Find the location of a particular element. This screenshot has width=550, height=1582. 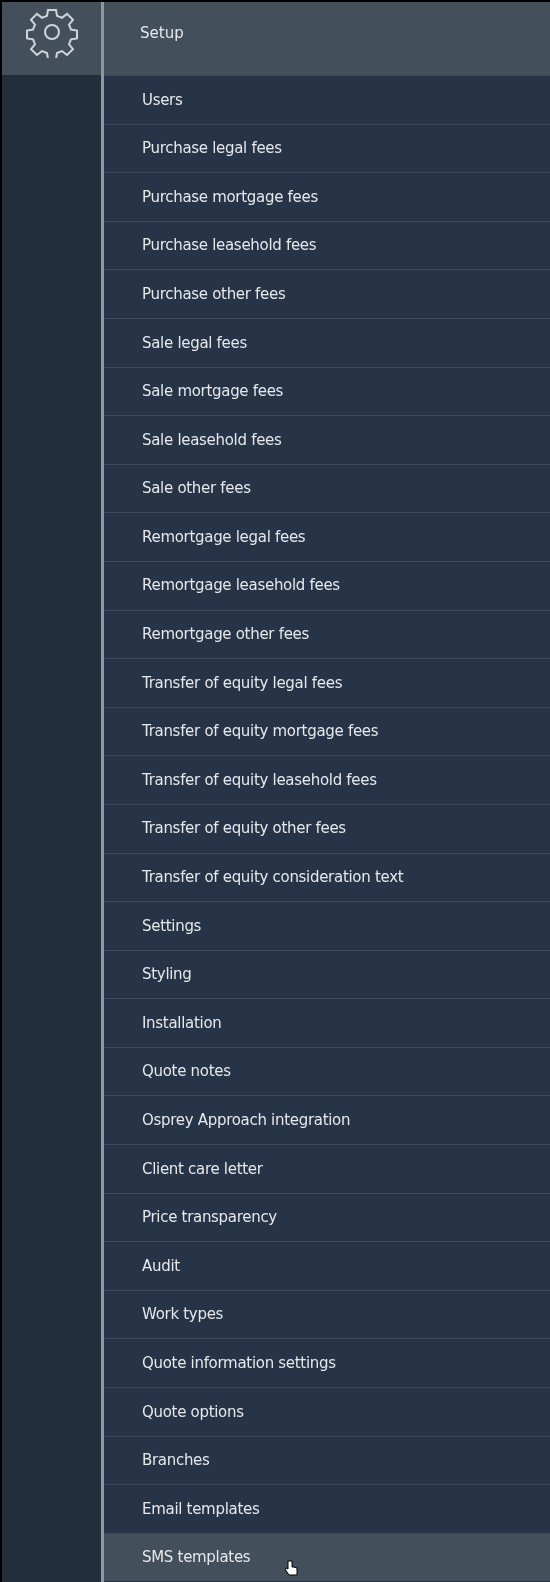

menu-item: Transfer of equity legal fees is located at coordinates (327, 682).